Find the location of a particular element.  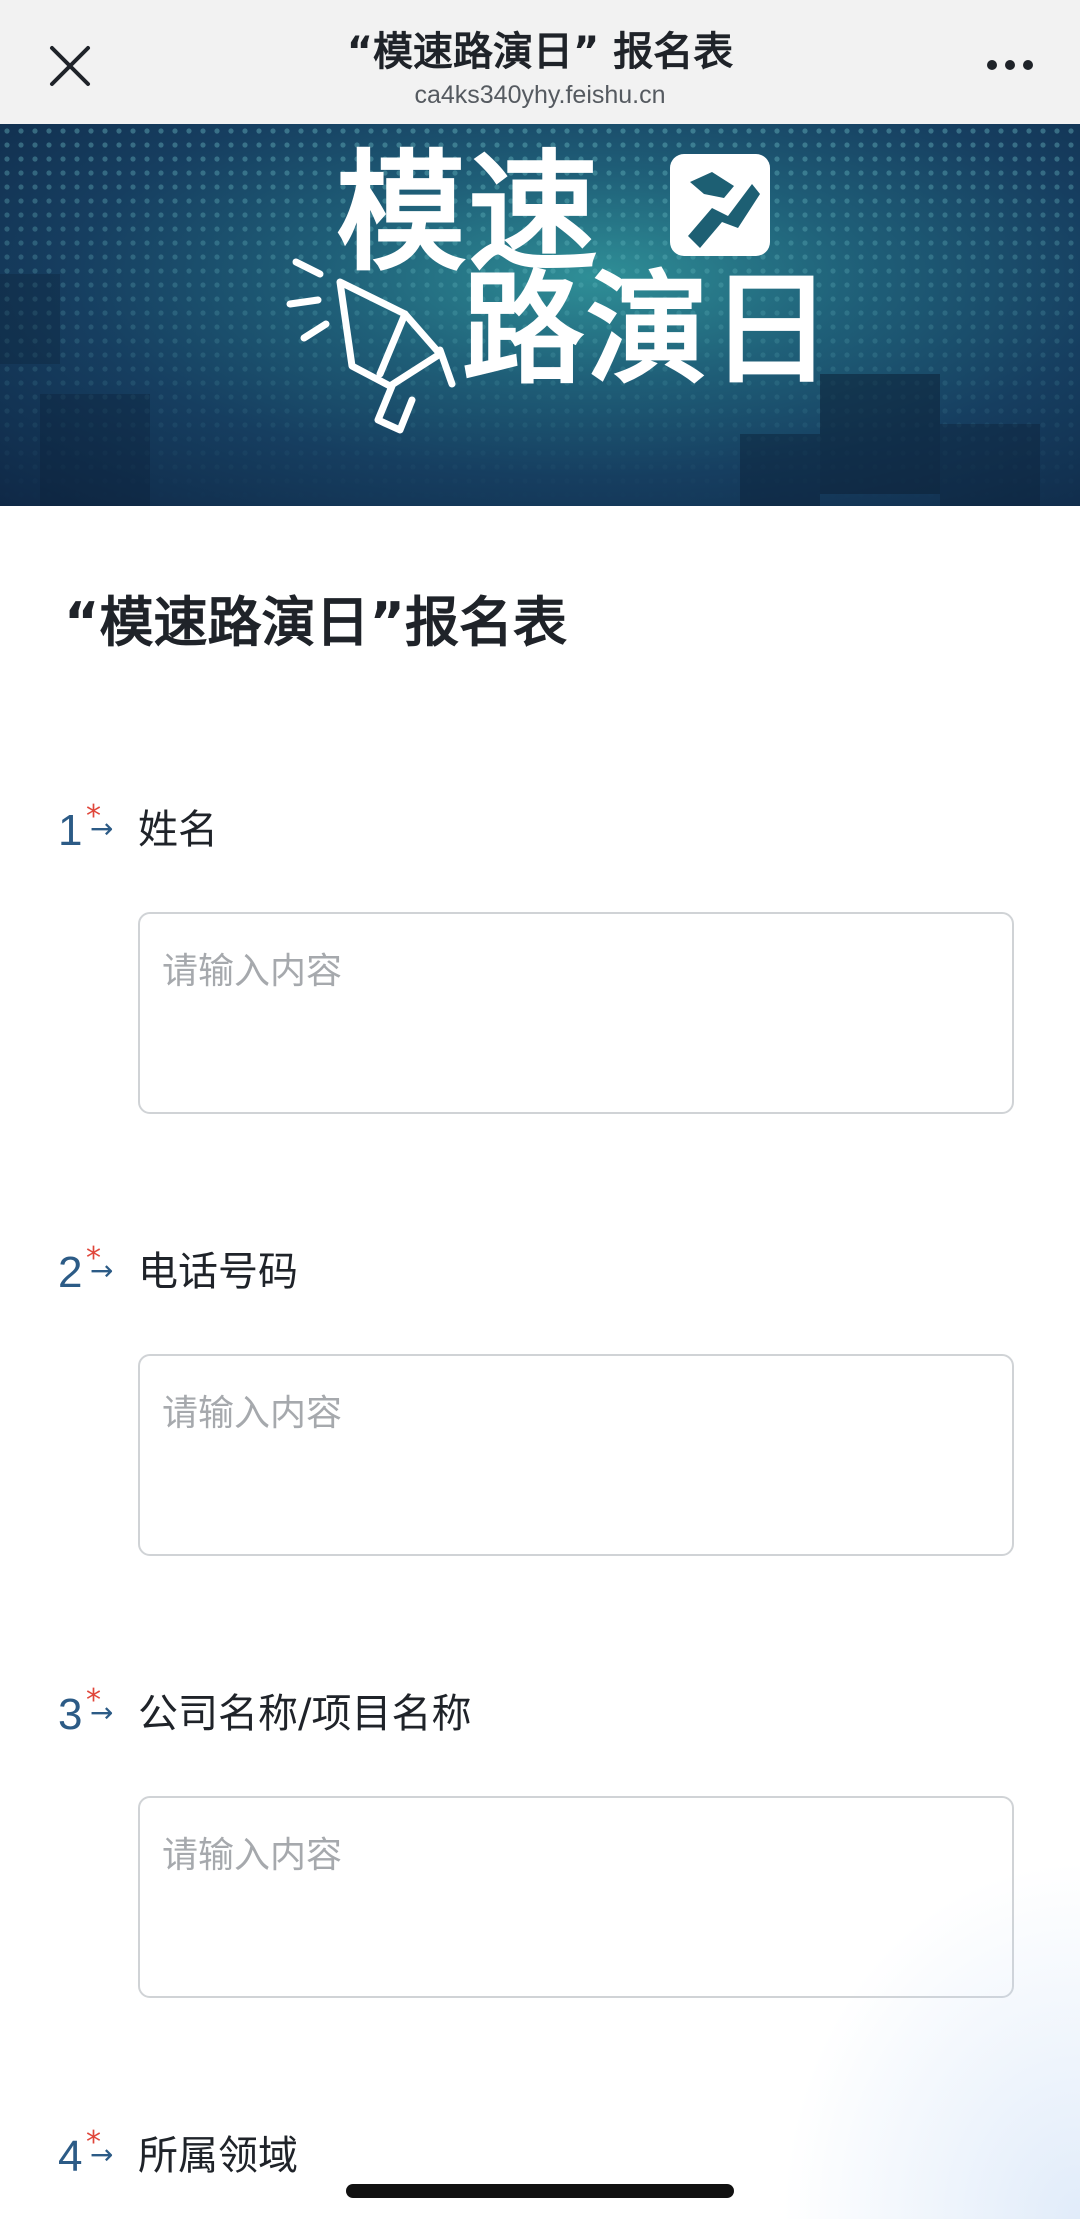

question-label-name: 姓名 is located at coordinates (178, 830).